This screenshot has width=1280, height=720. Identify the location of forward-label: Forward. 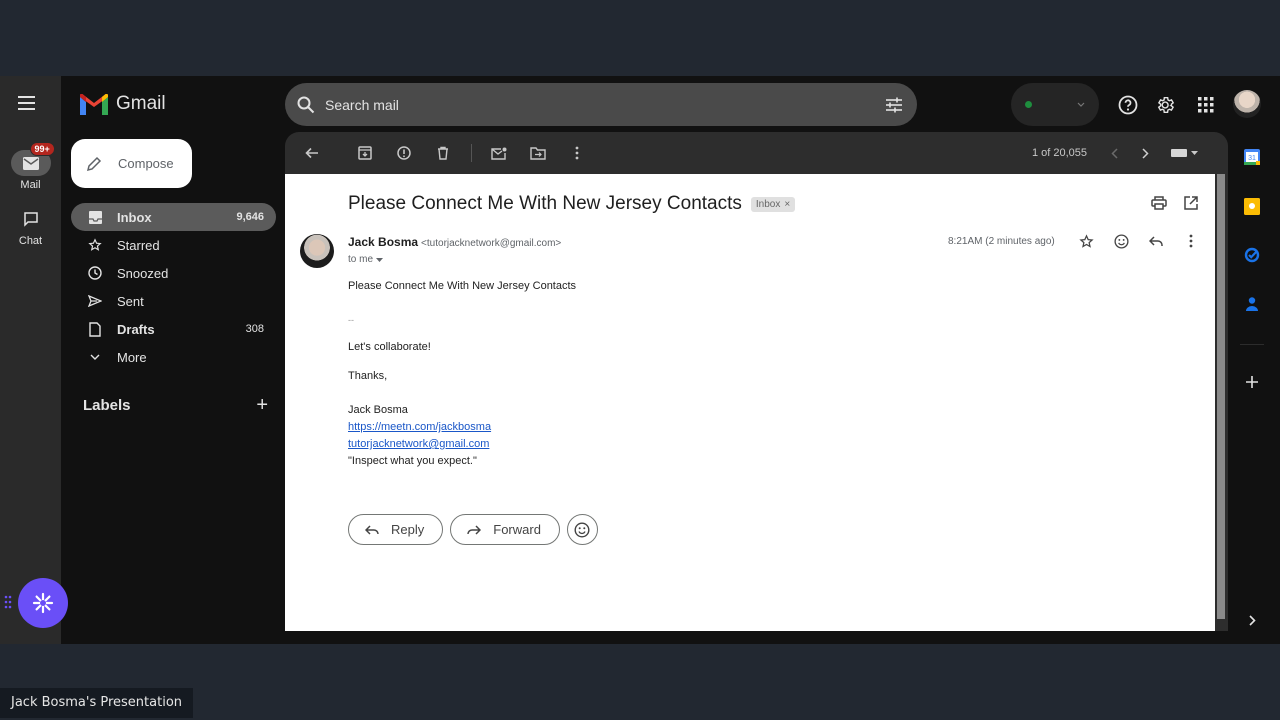
(517, 529).